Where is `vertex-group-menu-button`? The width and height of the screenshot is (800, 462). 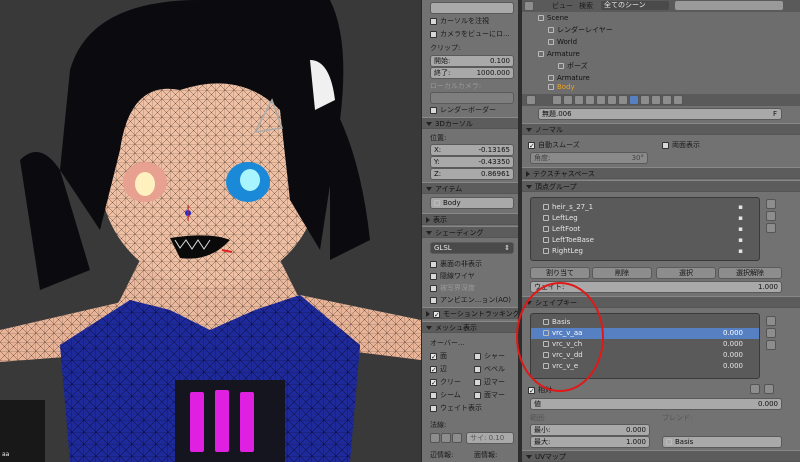 vertex-group-menu-button is located at coordinates (771, 228).